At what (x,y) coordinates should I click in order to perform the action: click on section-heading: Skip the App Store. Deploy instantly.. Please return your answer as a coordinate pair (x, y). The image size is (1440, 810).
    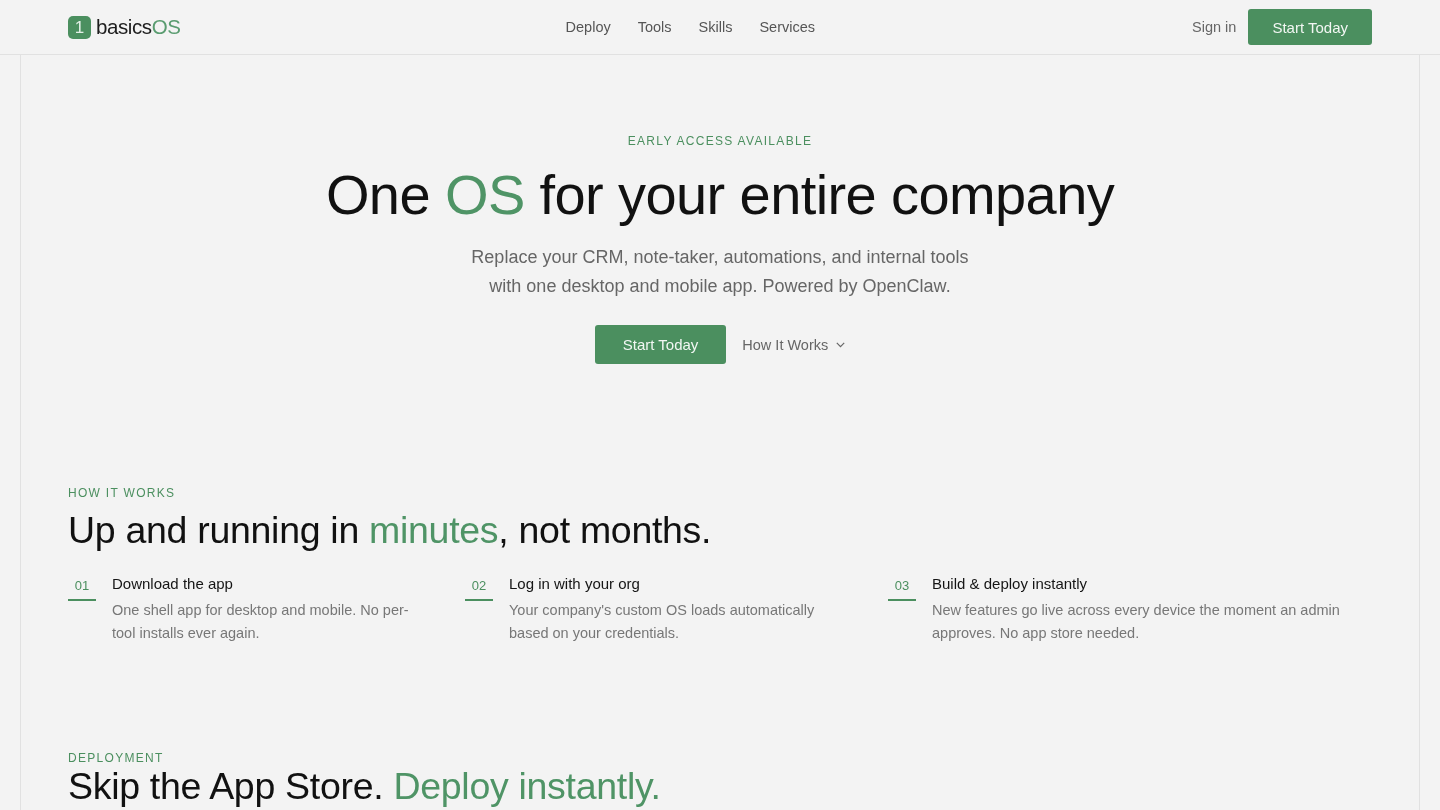
    Looking at the image, I should click on (365, 786).